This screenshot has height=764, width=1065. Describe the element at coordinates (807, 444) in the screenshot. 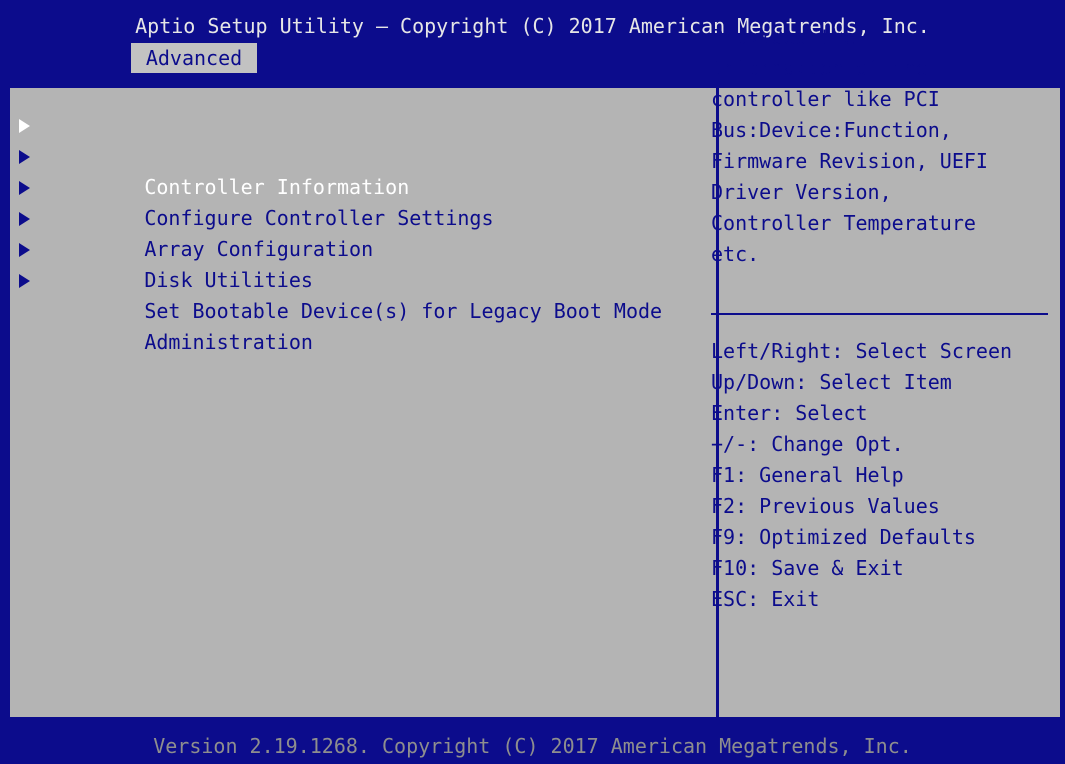

I see `key-legend-line: +/-: Change Opt.` at that location.